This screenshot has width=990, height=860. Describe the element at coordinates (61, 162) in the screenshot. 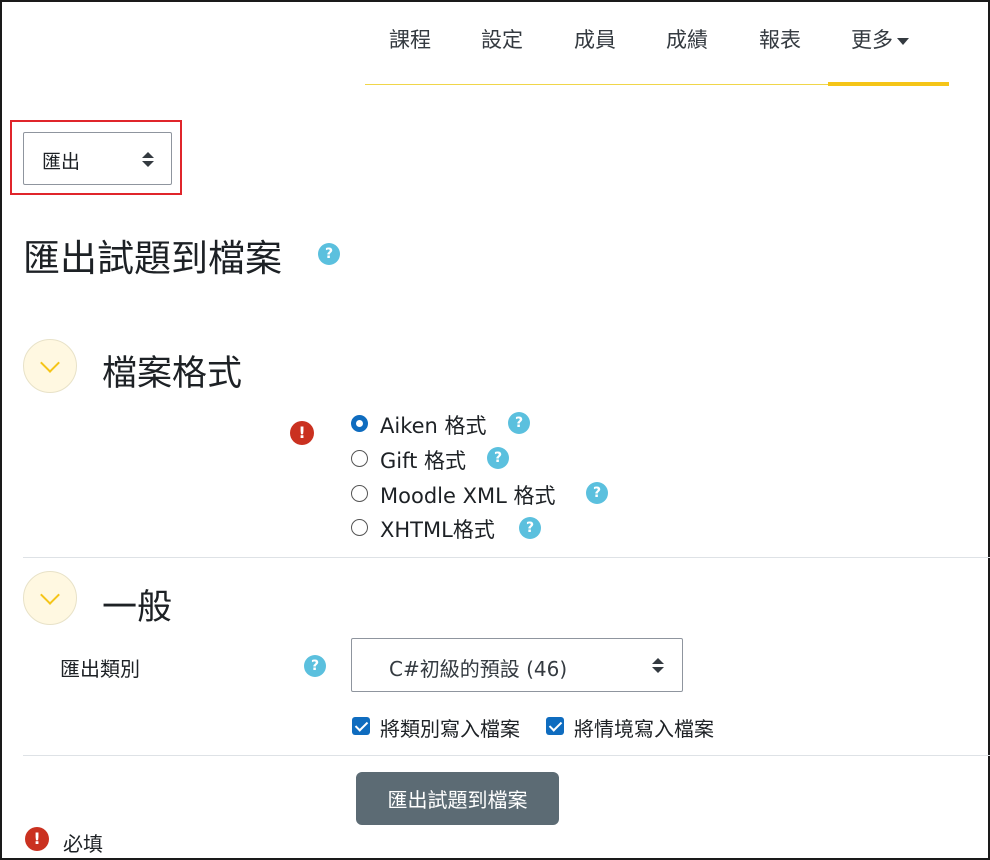

I see `jump-select-value: 匯出` at that location.